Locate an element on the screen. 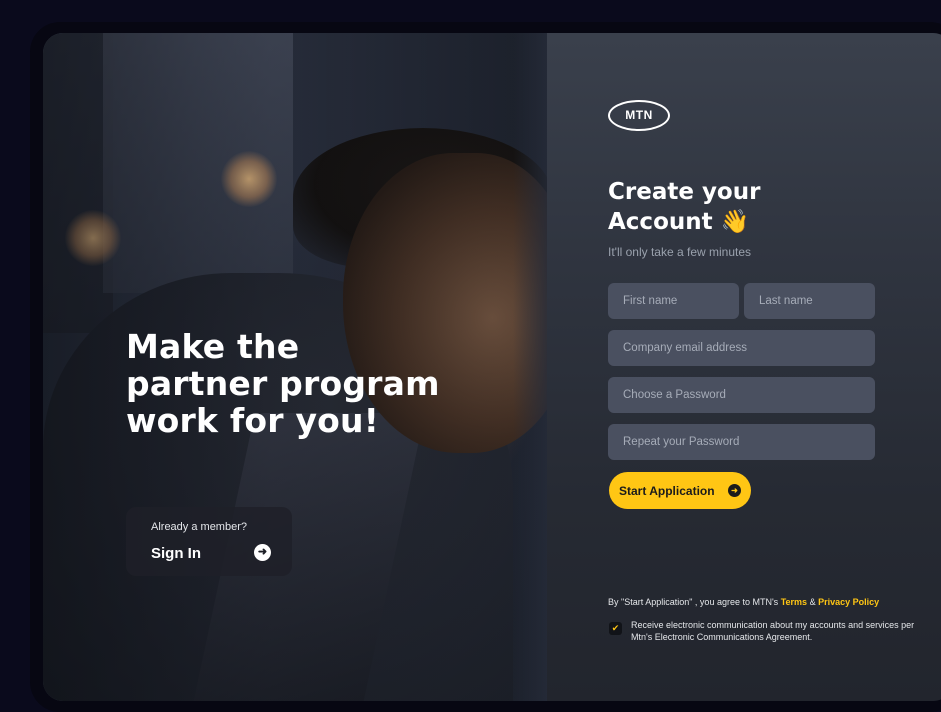  email-input is located at coordinates (741, 348).